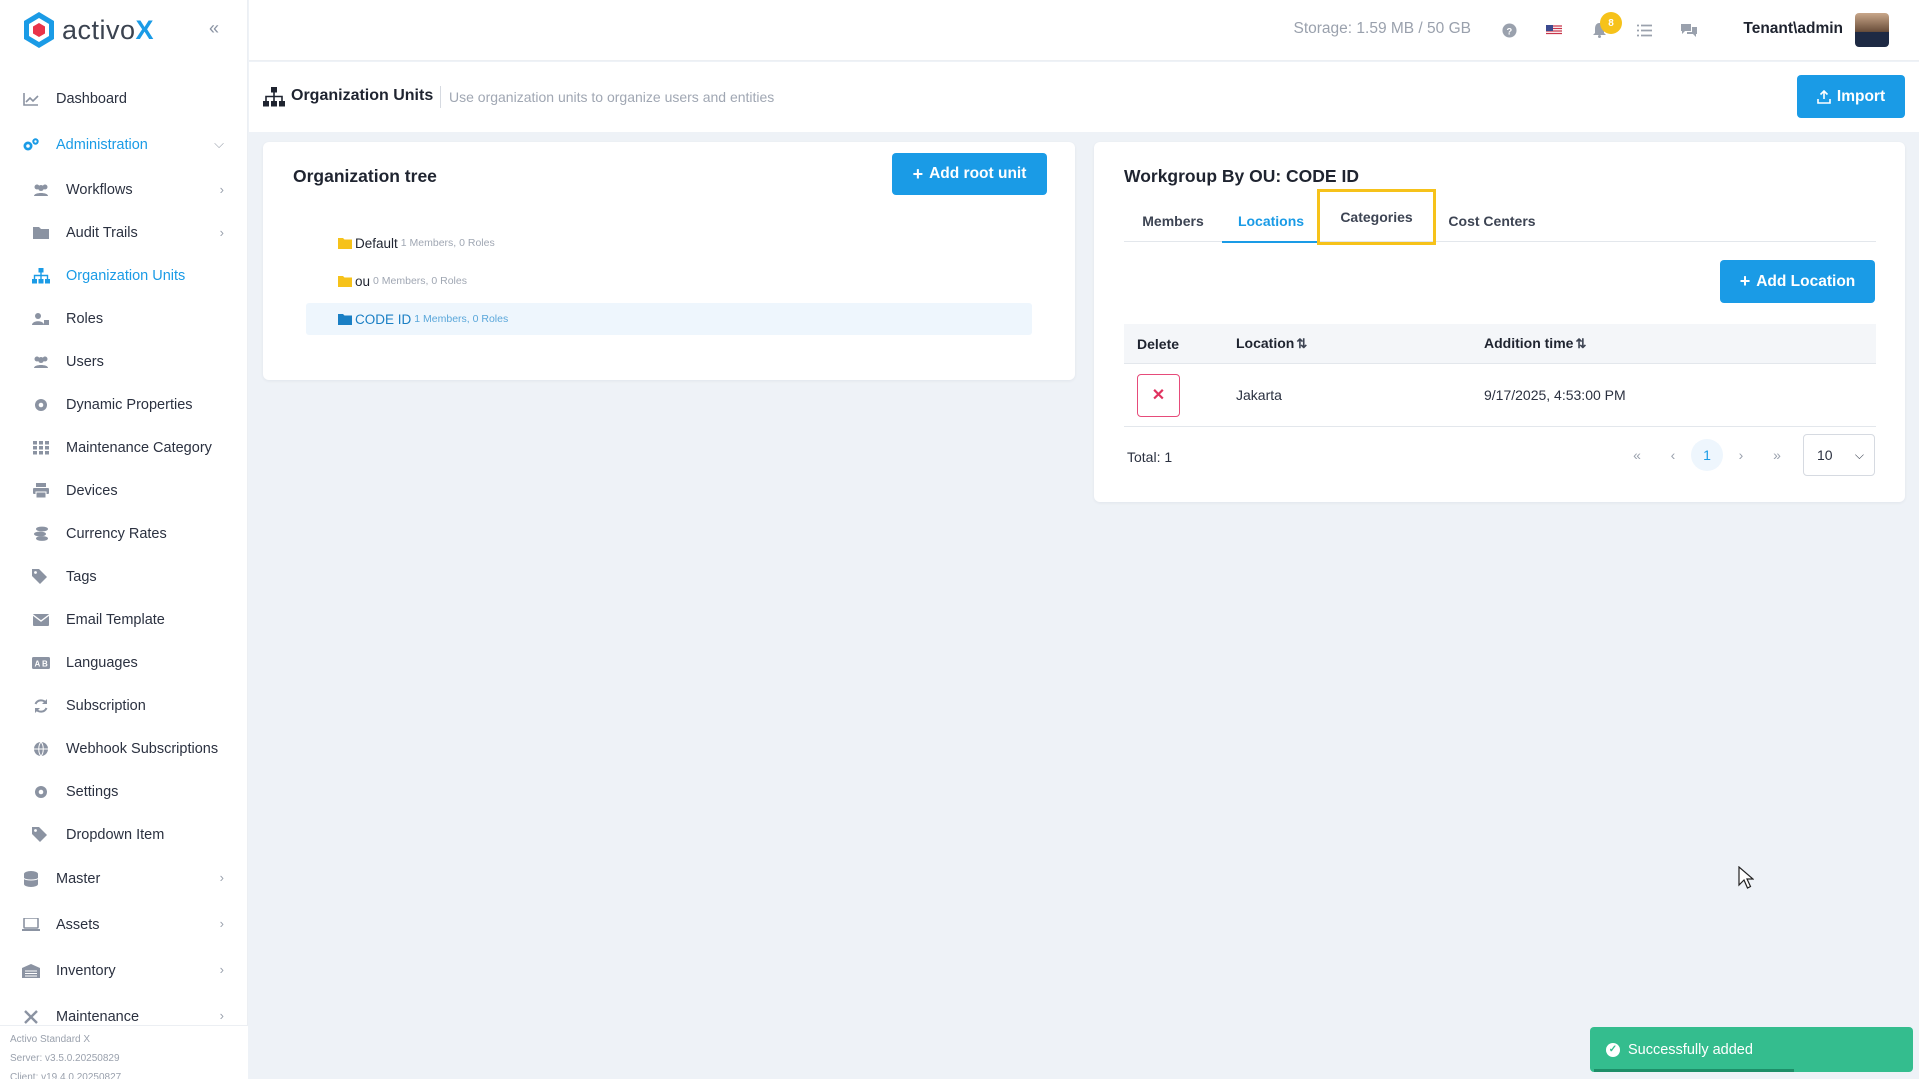 Image resolution: width=1919 pixels, height=1079 pixels. Describe the element at coordinates (1376, 217) in the screenshot. I see `tab-categories: Categories` at that location.